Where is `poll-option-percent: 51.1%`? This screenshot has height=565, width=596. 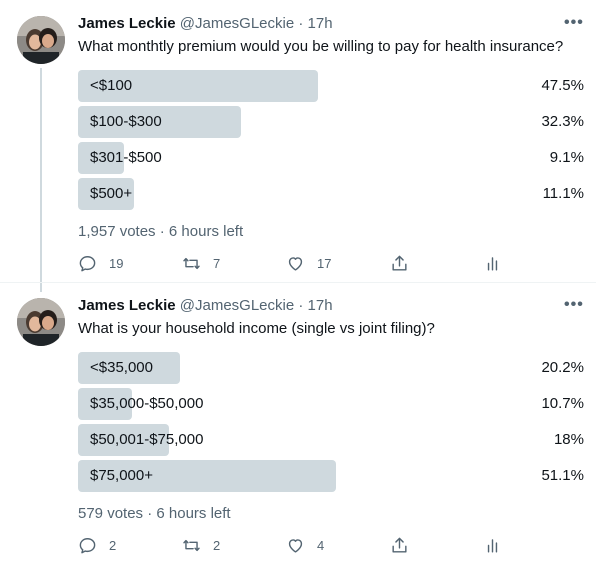 poll-option-percent: 51.1% is located at coordinates (562, 475).